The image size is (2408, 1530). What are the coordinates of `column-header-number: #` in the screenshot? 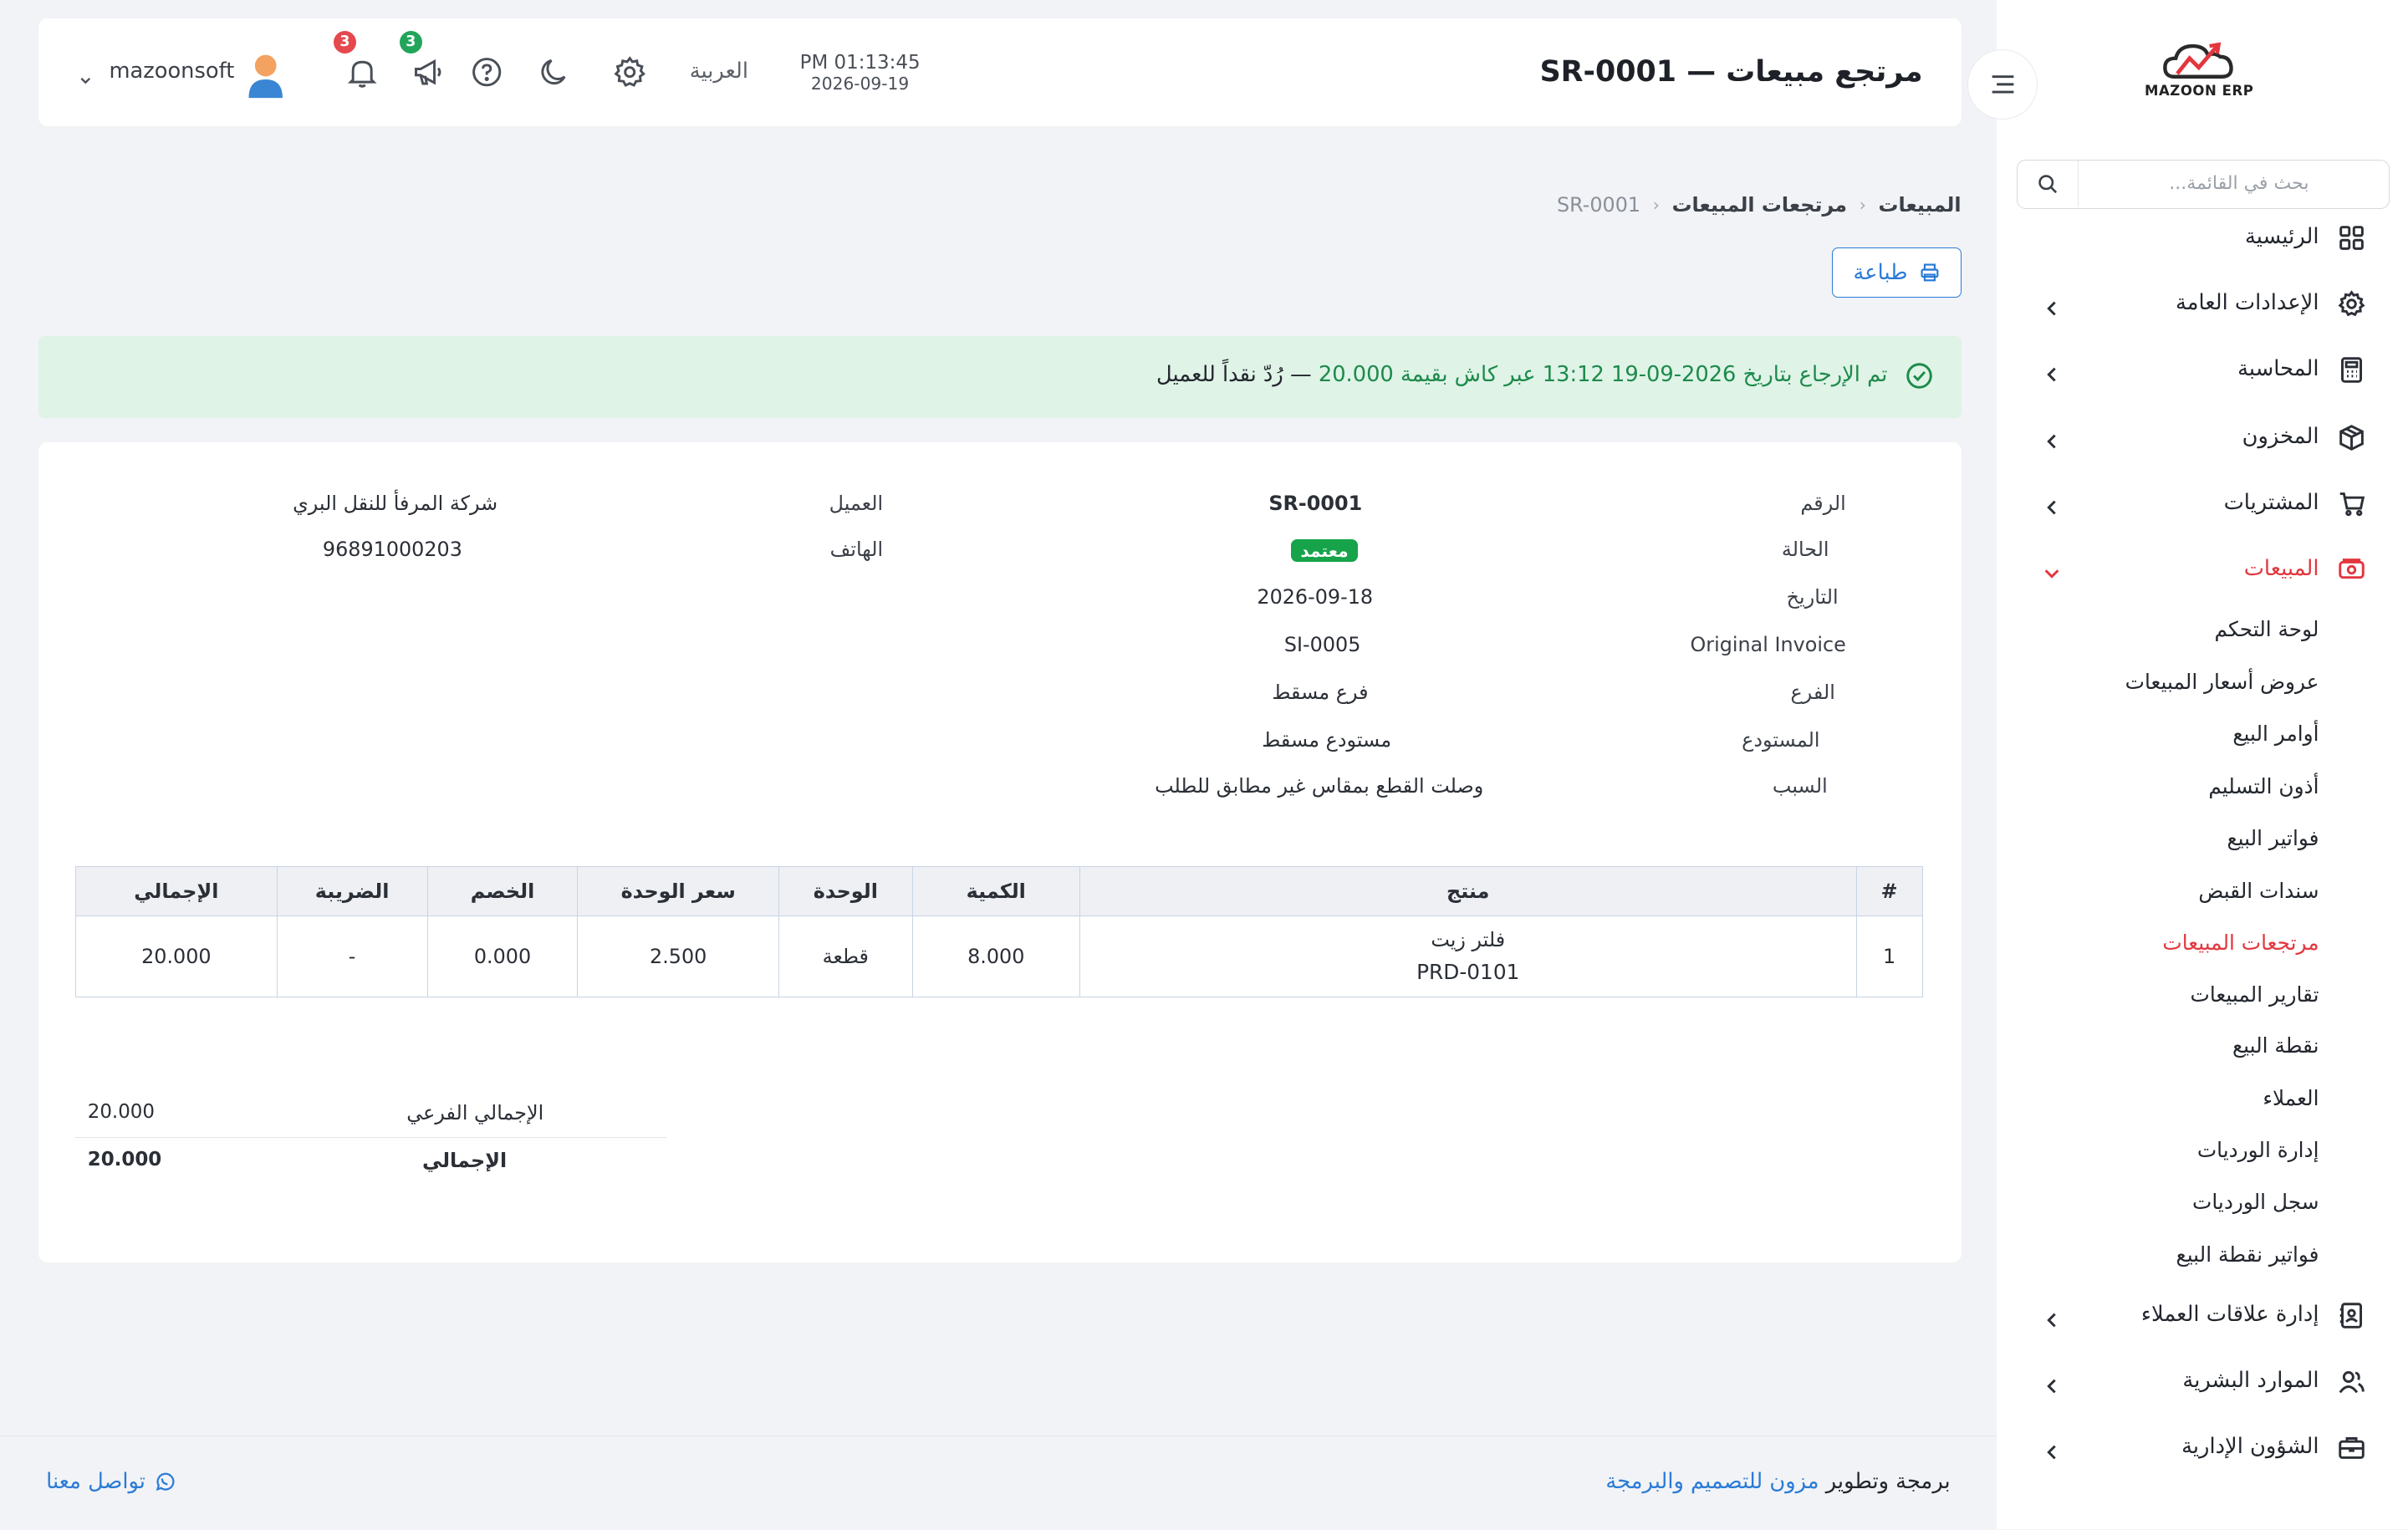 It's located at (1889, 890).